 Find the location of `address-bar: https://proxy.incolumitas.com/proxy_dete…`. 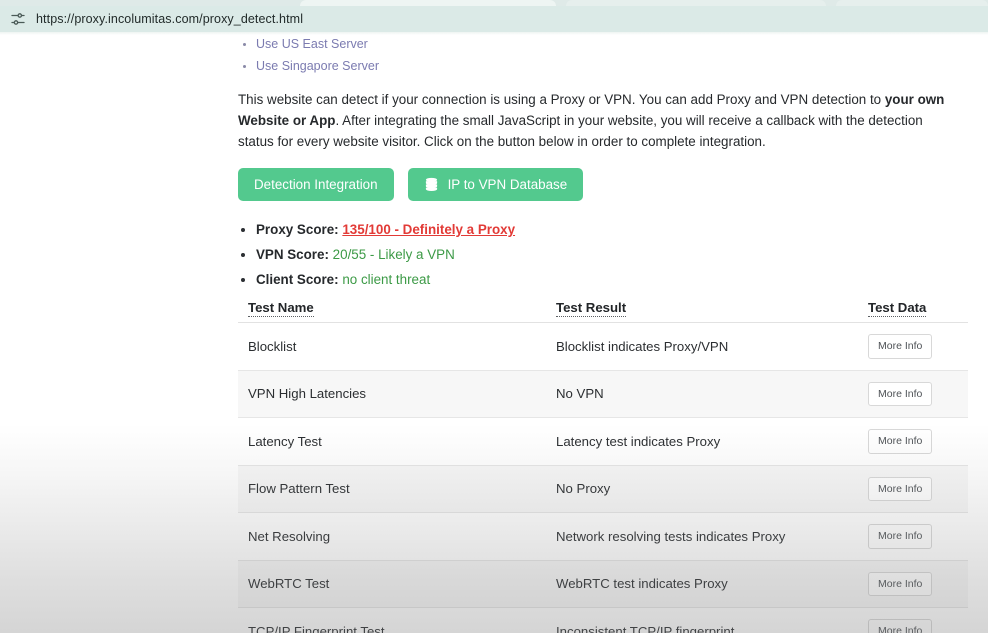

address-bar: https://proxy.incolumitas.com/proxy_dete… is located at coordinates (494, 19).